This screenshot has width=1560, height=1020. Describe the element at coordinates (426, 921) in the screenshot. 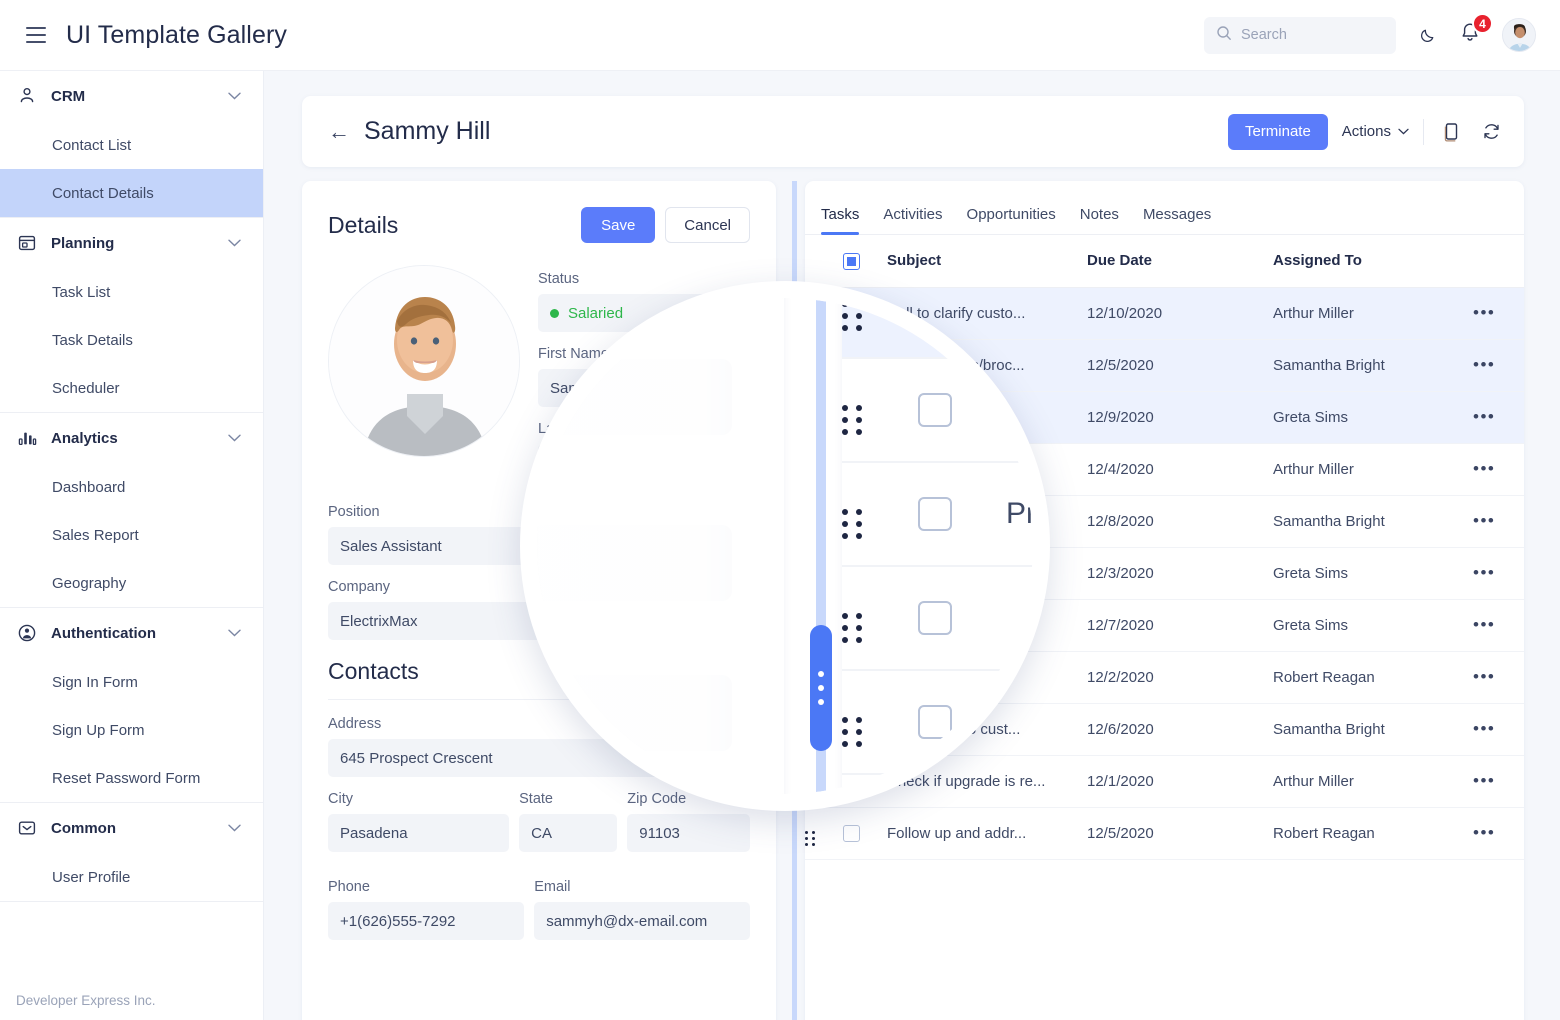

I see `phone-field: +1(626)555-7292` at that location.